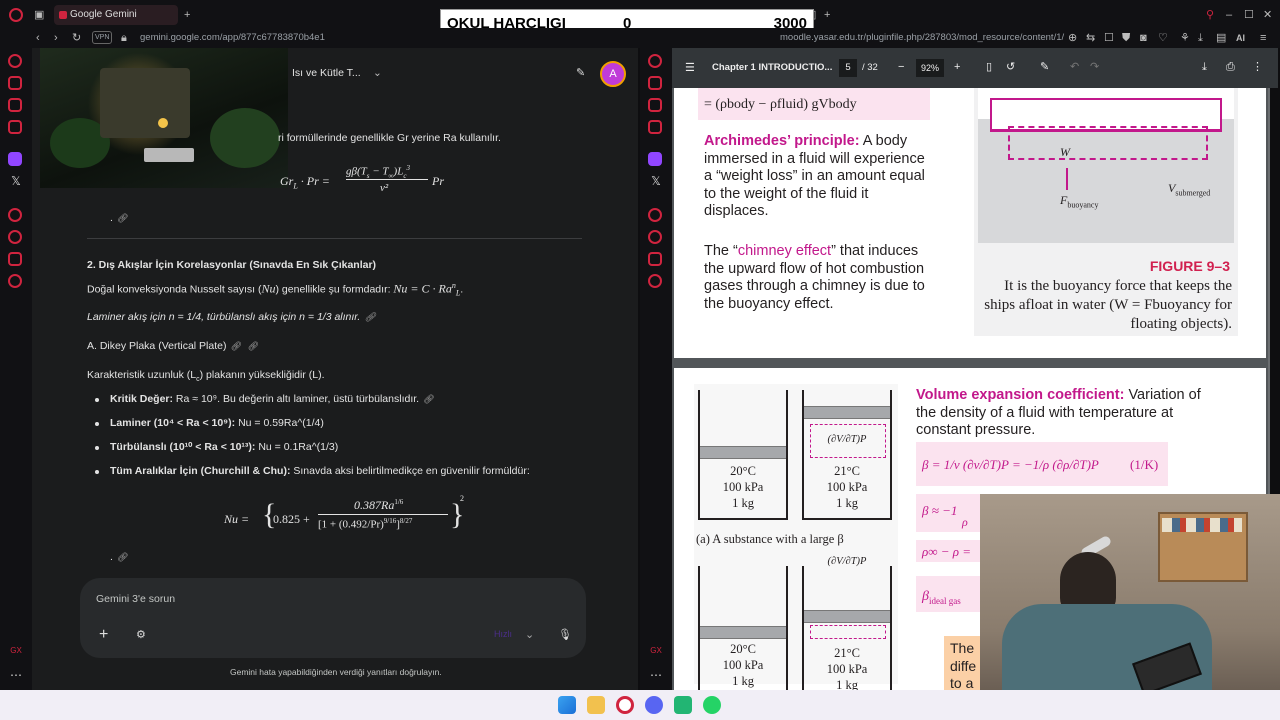  Describe the element at coordinates (655, 61) in the screenshot. I see `sidebar-music-icon-r` at that location.